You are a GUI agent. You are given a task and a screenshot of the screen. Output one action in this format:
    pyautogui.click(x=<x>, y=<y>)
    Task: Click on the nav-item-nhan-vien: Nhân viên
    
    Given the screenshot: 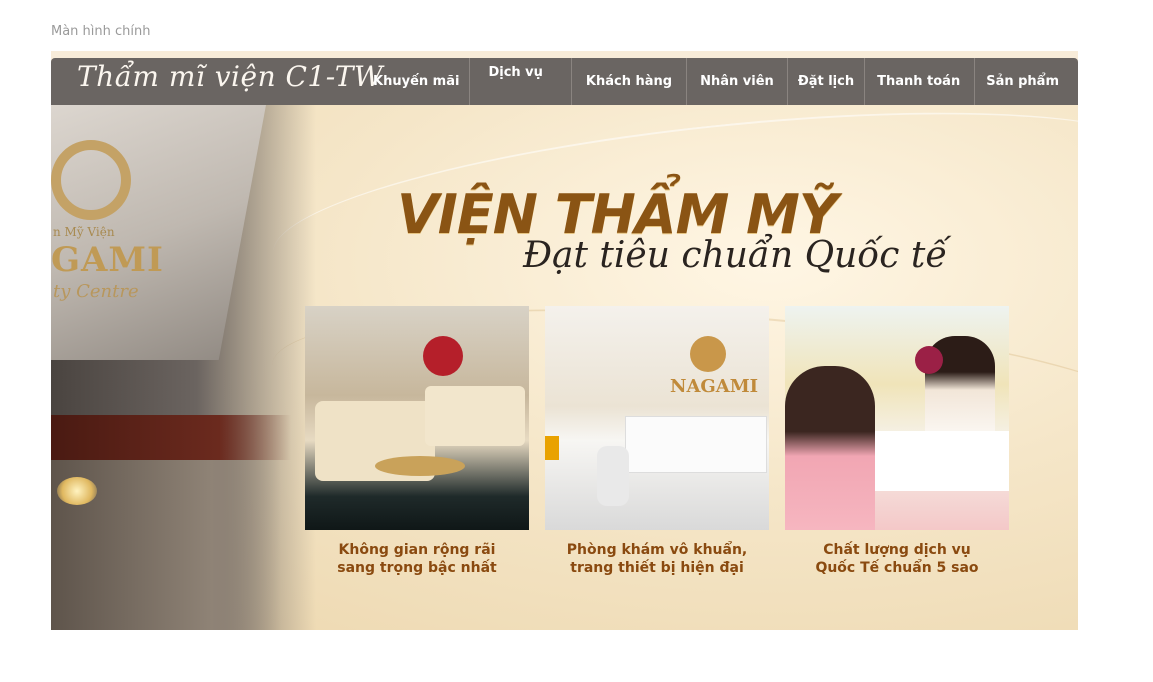 What is the action you would take?
    pyautogui.click(x=736, y=81)
    